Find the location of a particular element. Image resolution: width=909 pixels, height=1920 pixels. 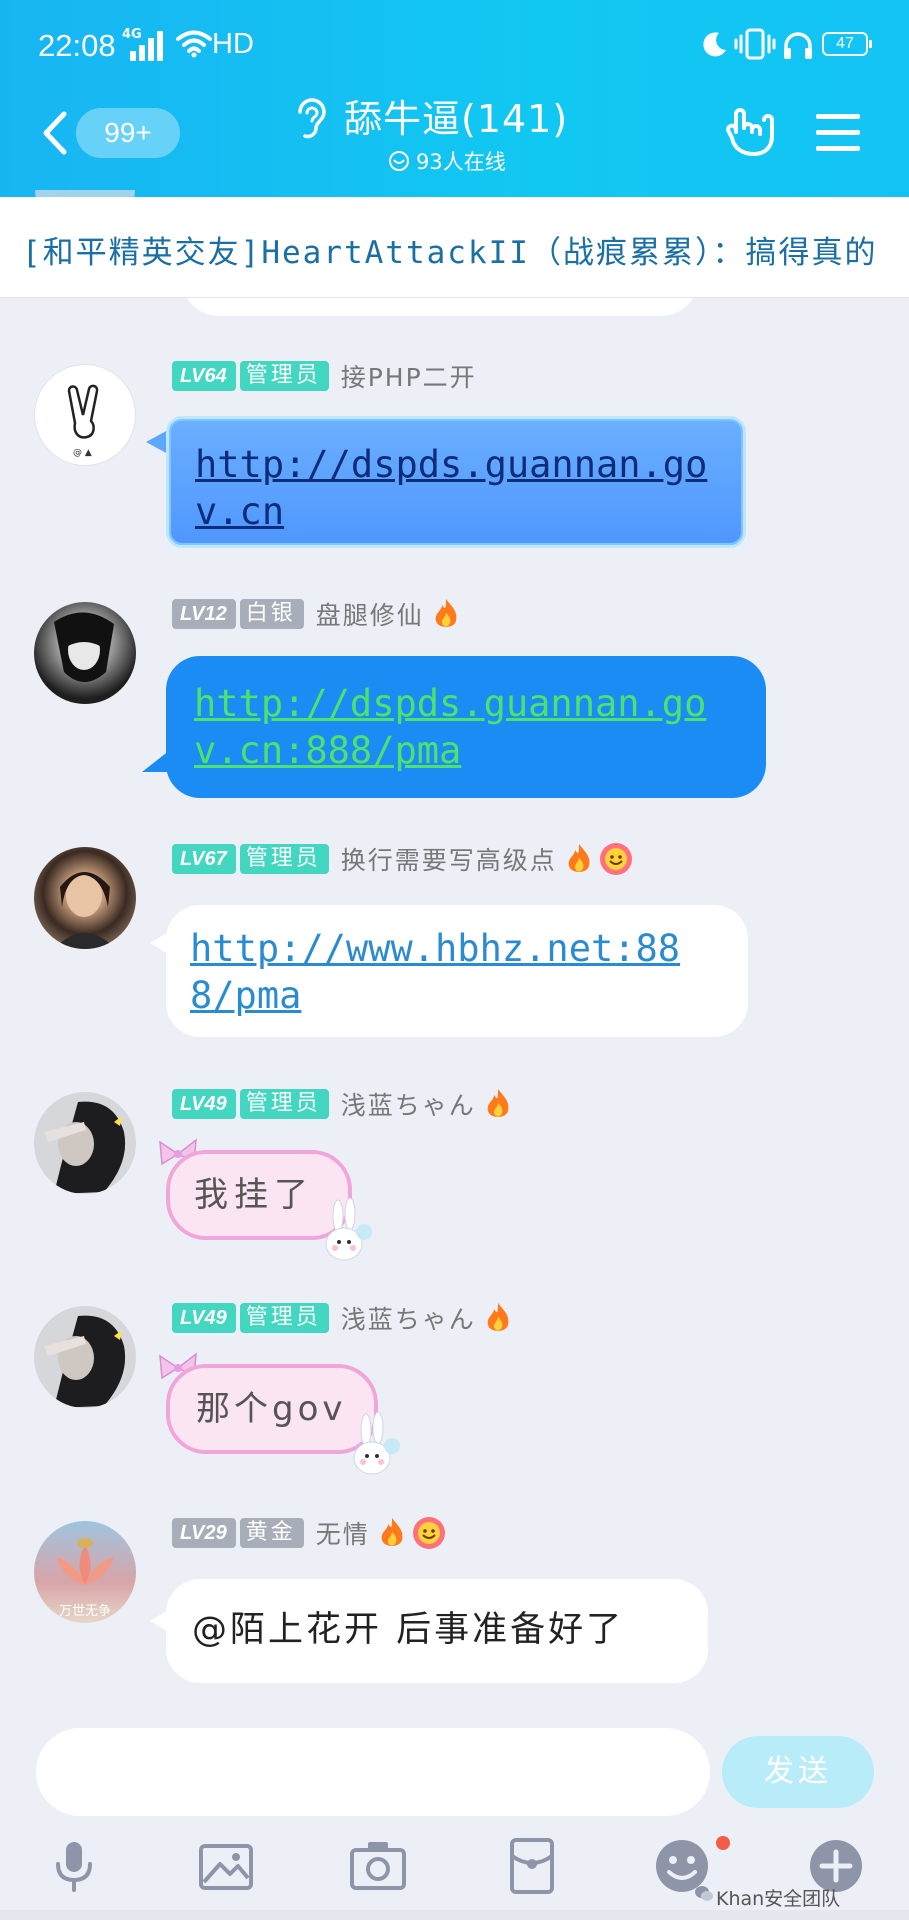

girl-photo-avatar-icon is located at coordinates (85, 910).